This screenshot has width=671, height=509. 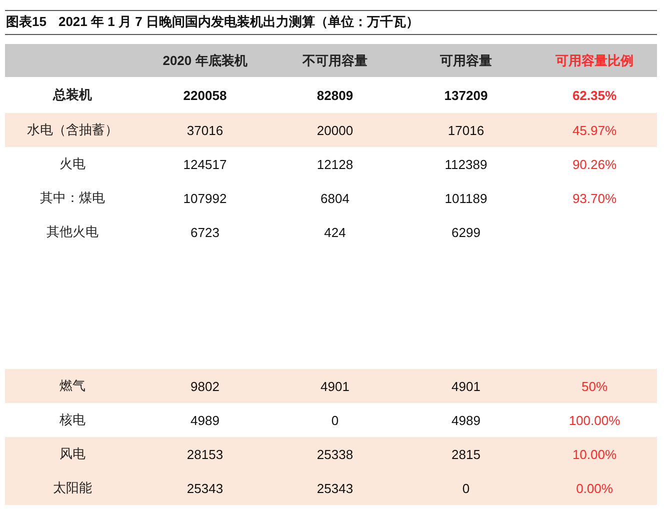 What do you see at coordinates (205, 232) in the screenshot?
I see `table-cell-text: 6723` at bounding box center [205, 232].